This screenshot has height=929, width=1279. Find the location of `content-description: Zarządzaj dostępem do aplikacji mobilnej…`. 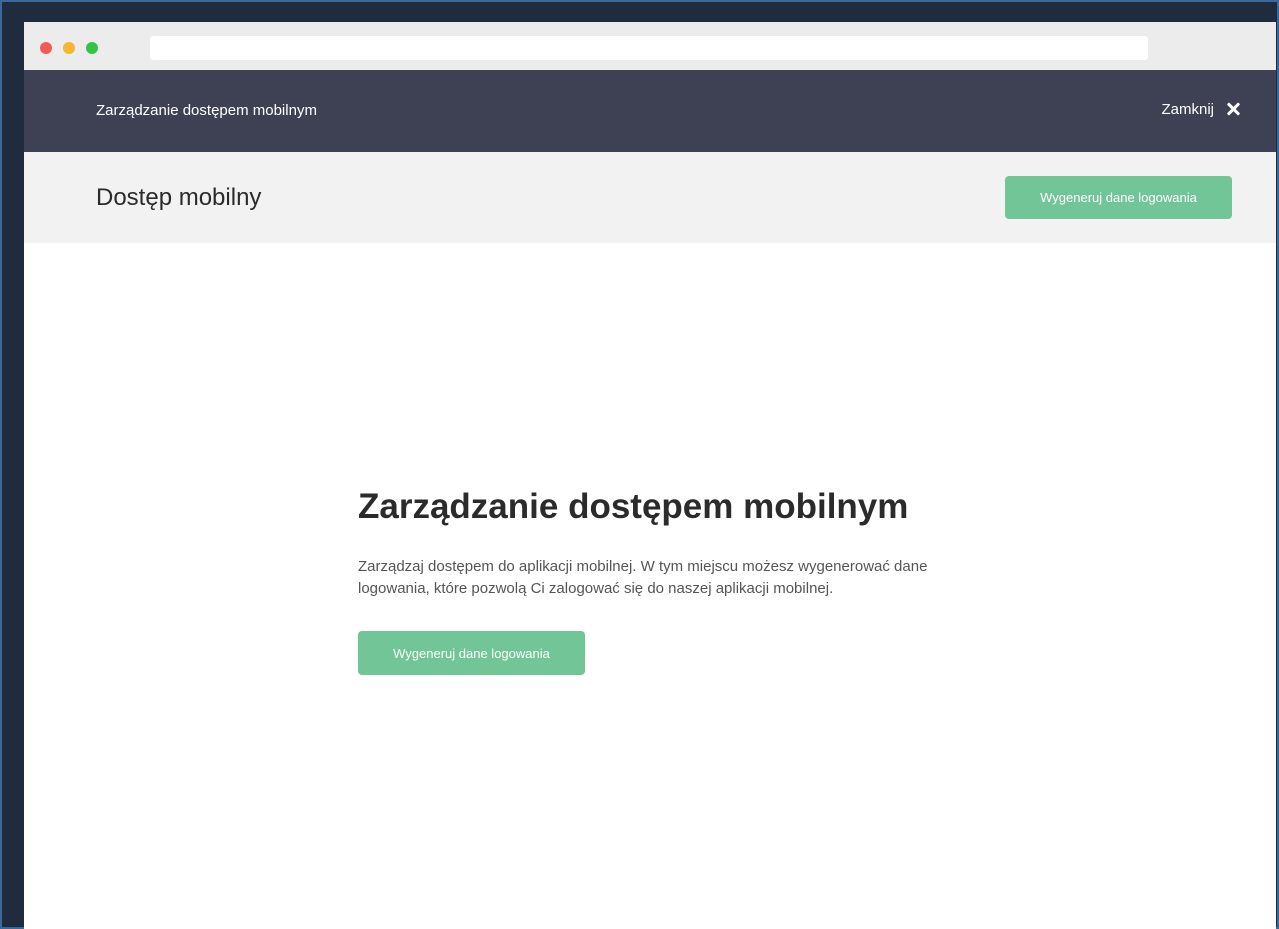

content-description: Zarządzaj dostępem do aplikacji mobilnej… is located at coordinates (643, 577).